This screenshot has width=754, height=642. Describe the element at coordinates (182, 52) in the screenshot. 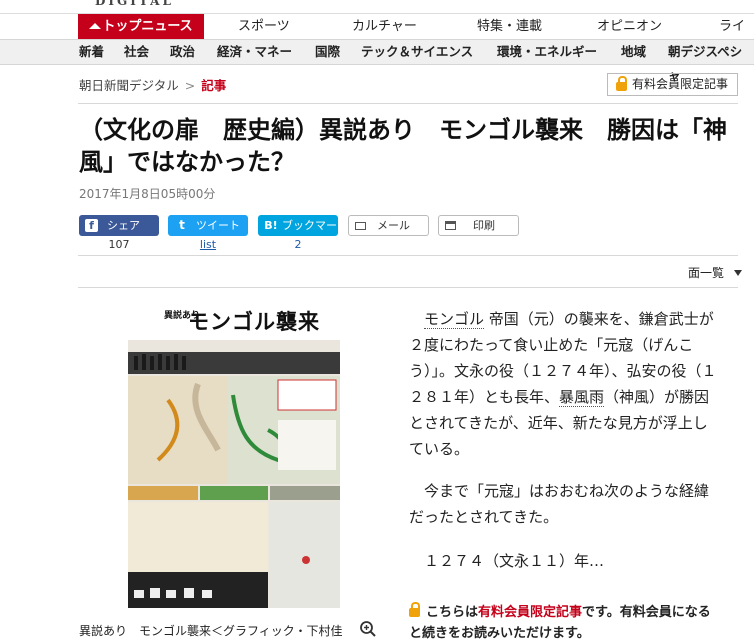

I see `subnav-politics: 政治` at that location.